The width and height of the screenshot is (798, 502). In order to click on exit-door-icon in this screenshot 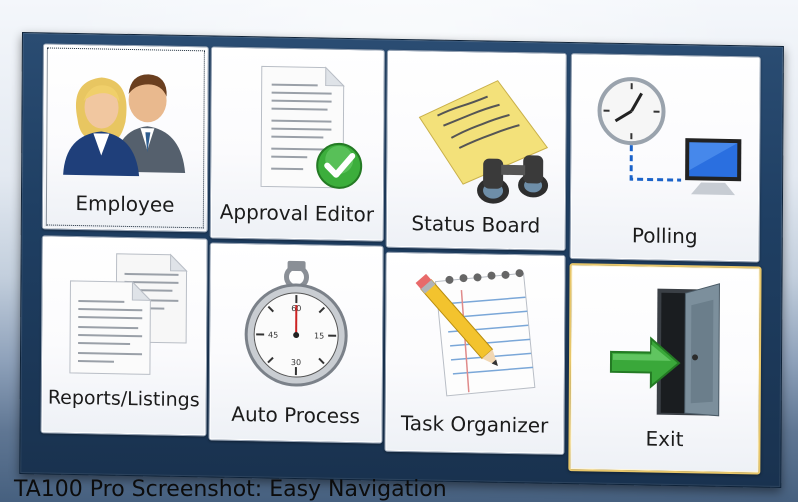, I will do `click(665, 350)`.